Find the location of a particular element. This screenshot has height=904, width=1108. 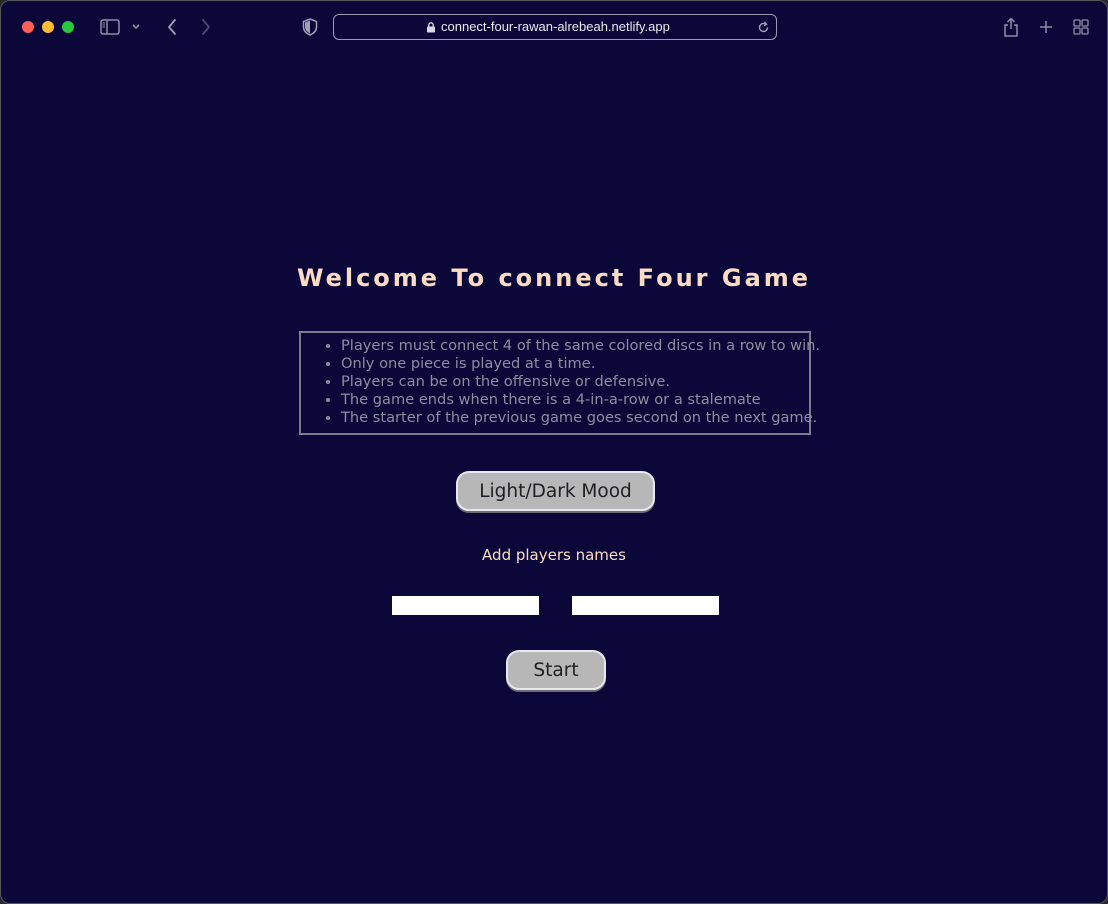

player-one-name-input is located at coordinates (465, 605).